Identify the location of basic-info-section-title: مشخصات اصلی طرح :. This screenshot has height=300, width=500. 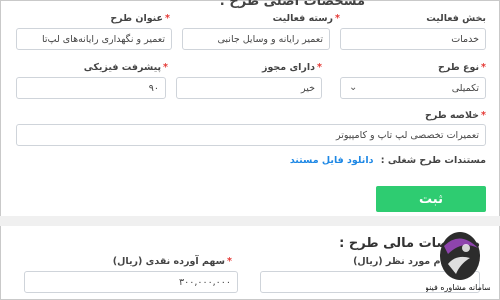
(292, 4).